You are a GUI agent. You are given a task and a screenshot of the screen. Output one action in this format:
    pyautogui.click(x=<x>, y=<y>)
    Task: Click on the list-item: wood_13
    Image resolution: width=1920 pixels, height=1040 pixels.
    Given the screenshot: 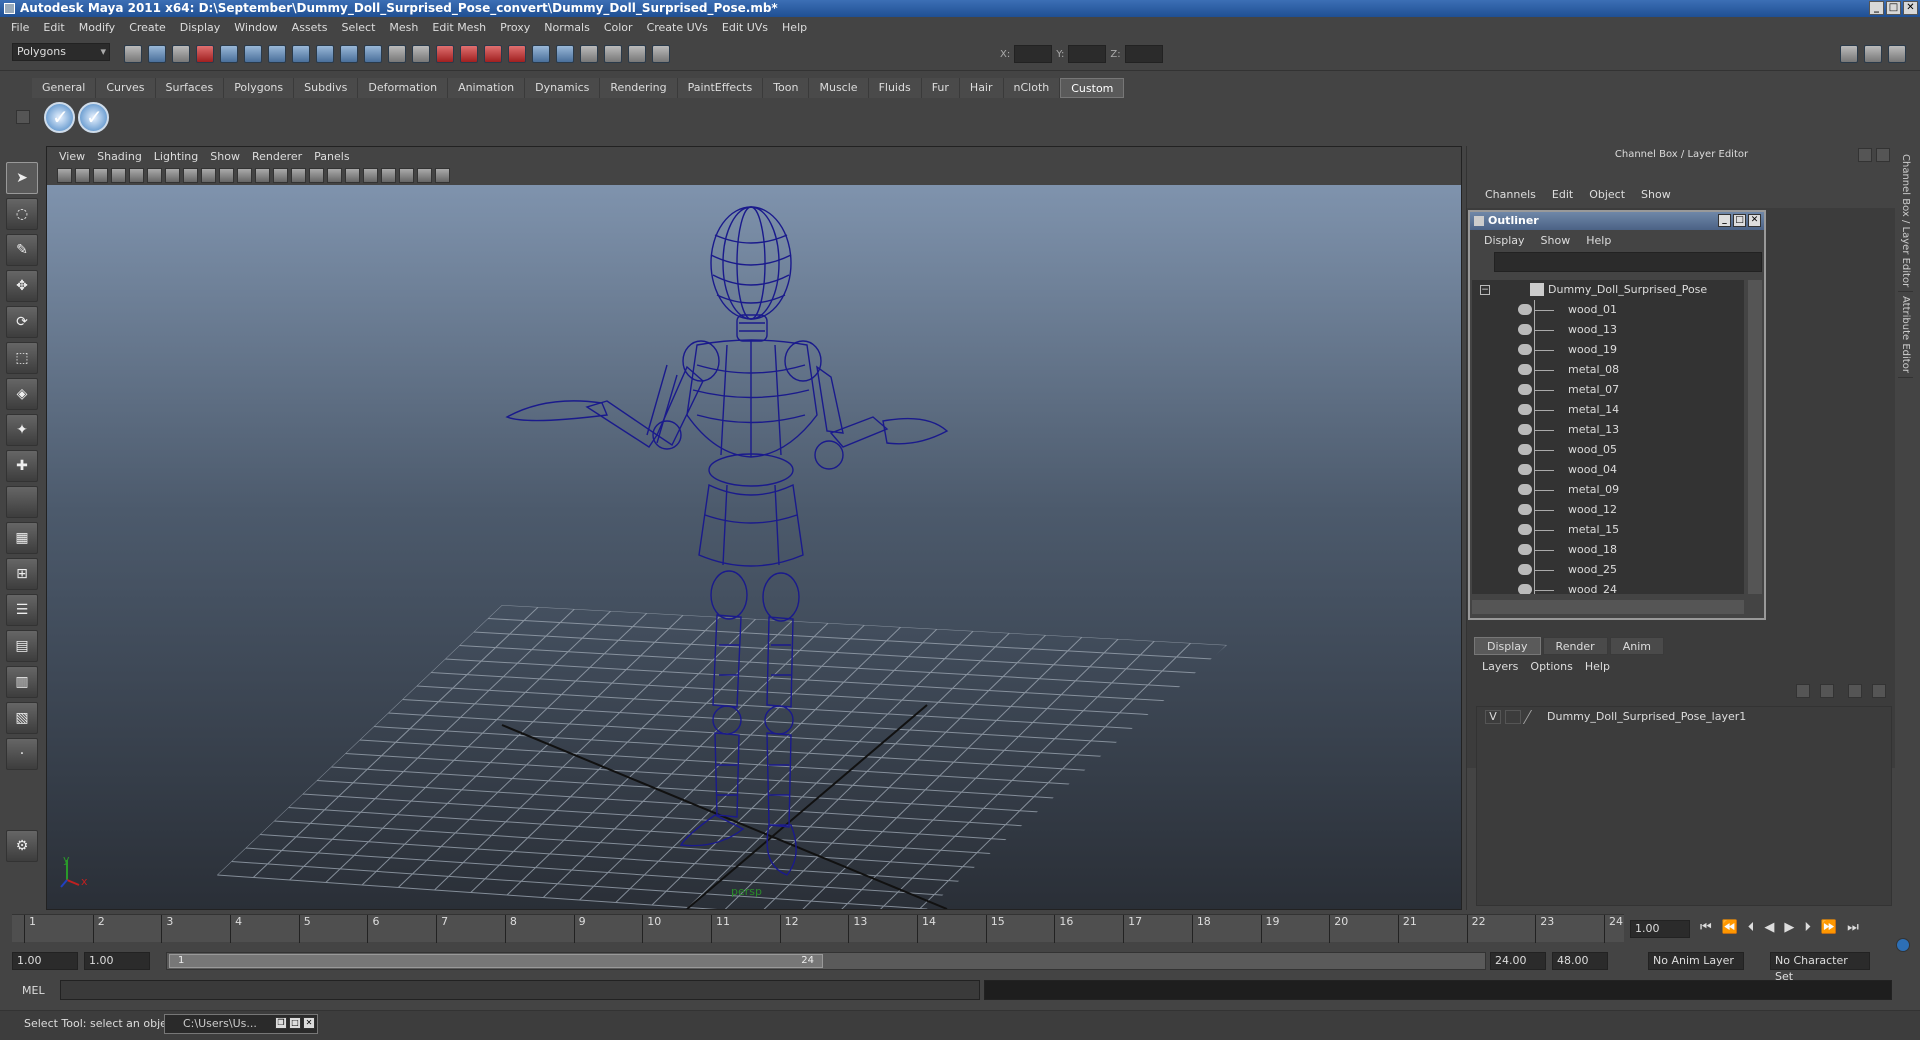 What is the action you would take?
    pyautogui.click(x=1608, y=330)
    